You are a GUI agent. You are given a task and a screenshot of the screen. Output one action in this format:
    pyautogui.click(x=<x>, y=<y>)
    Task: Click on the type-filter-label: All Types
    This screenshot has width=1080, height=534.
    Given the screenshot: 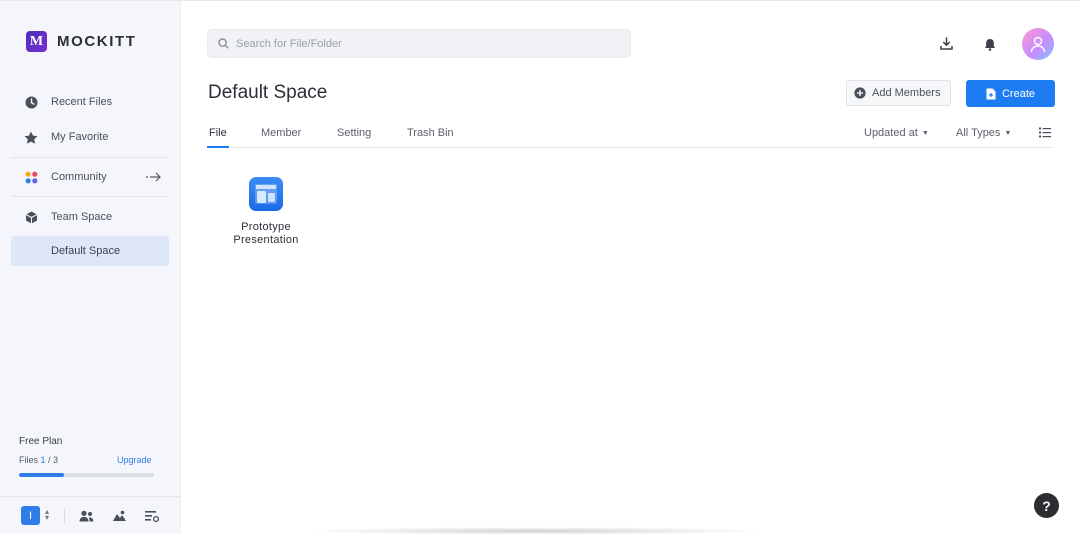 What is the action you would take?
    pyautogui.click(x=978, y=133)
    